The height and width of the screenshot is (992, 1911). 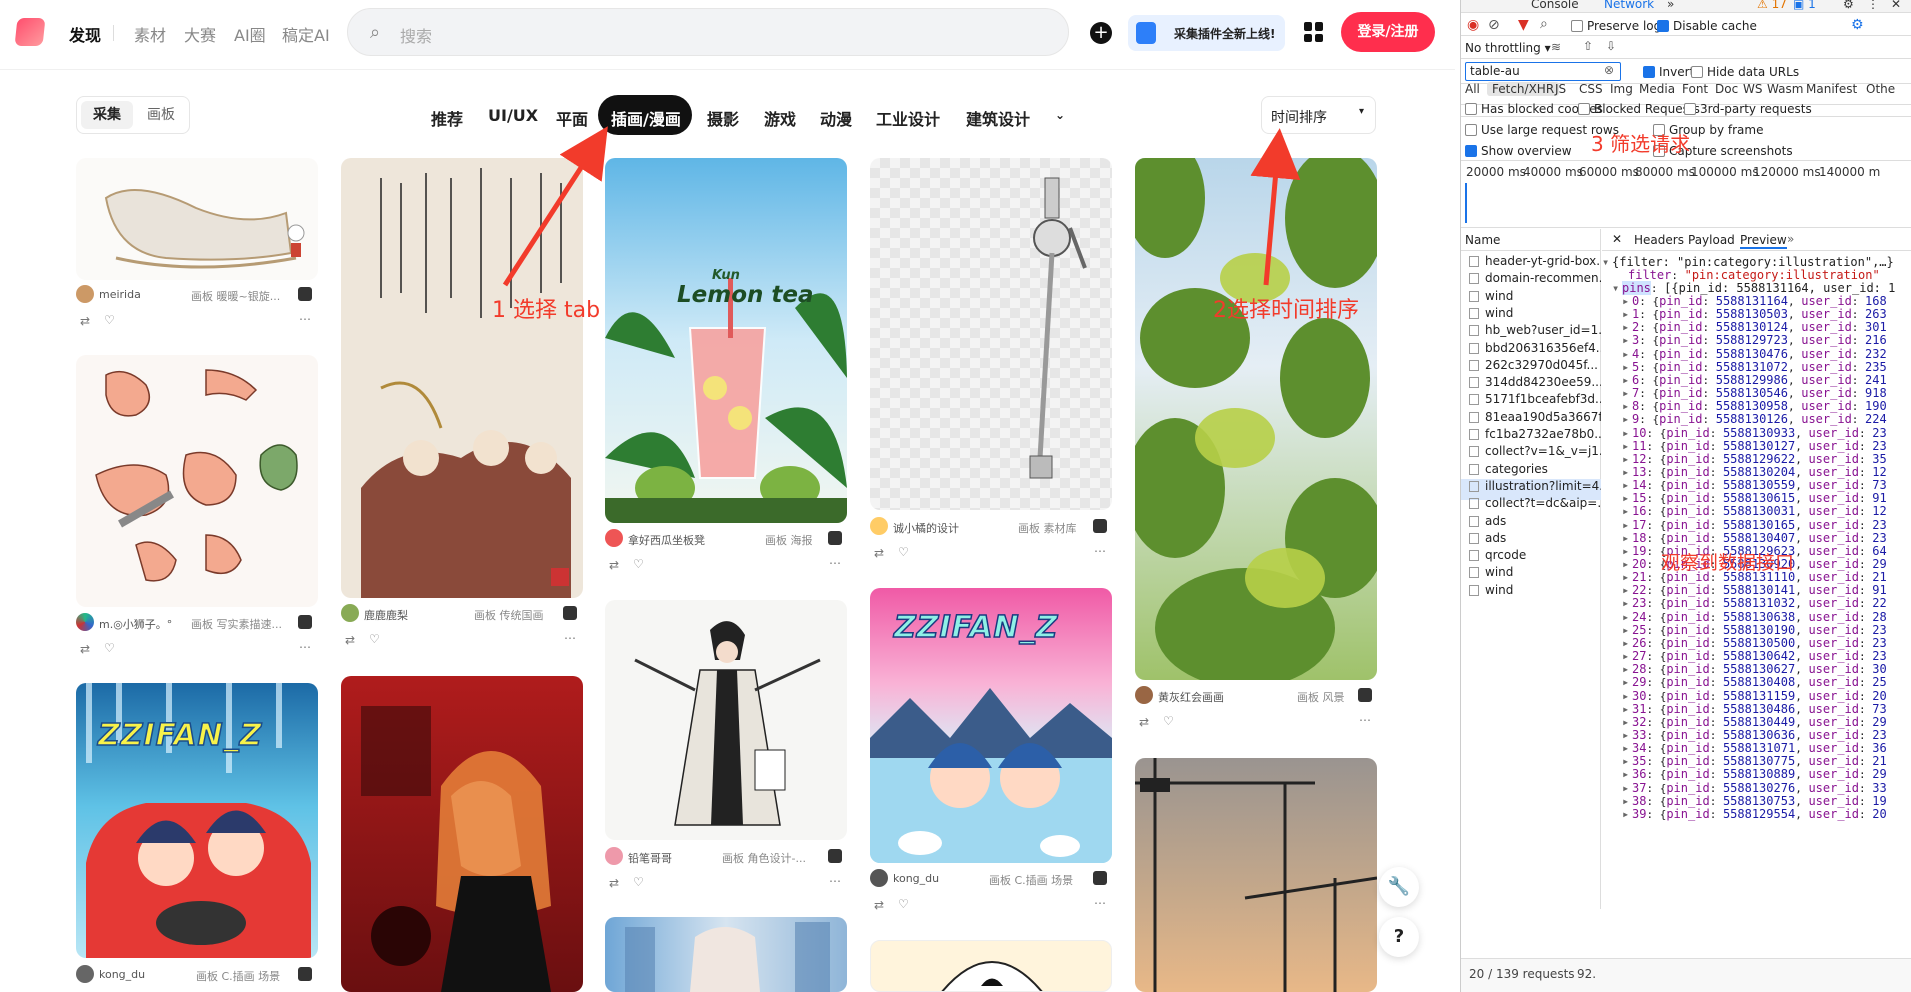 I want to click on nav-material: 素材, so click(x=150, y=34).